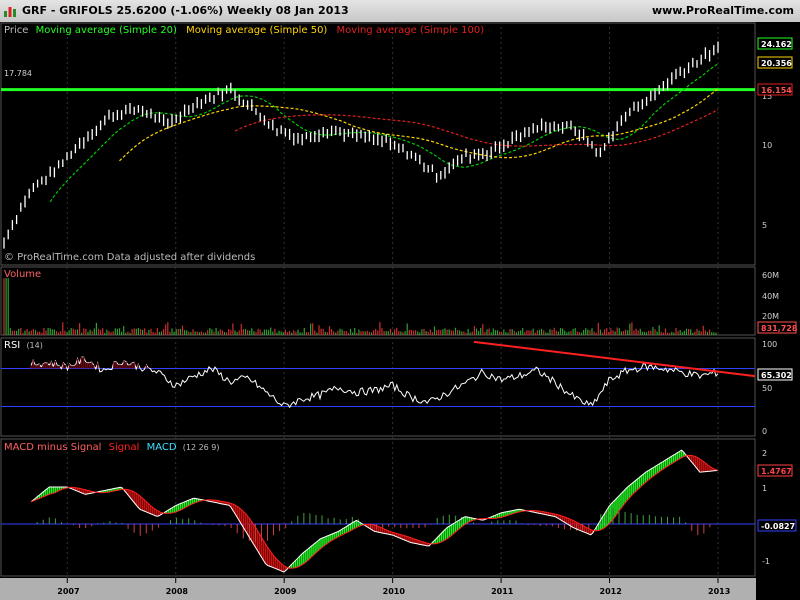 The image size is (800, 600). Describe the element at coordinates (776, 63) in the screenshot. I see `badge-ma50: 20.356` at that location.